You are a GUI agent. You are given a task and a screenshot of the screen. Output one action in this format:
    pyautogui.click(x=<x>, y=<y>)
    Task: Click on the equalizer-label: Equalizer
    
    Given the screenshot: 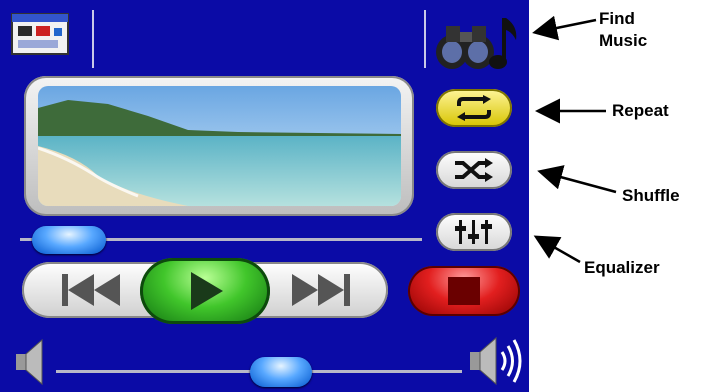 What is the action you would take?
    pyautogui.click(x=622, y=267)
    